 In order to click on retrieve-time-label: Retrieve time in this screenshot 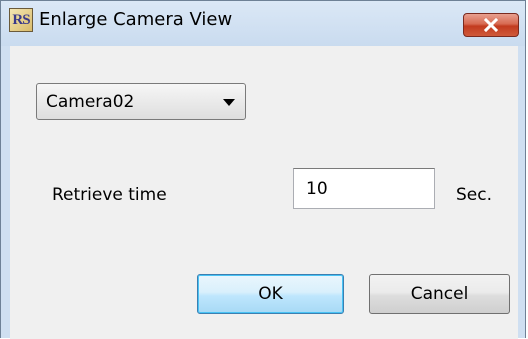, I will do `click(109, 195)`.